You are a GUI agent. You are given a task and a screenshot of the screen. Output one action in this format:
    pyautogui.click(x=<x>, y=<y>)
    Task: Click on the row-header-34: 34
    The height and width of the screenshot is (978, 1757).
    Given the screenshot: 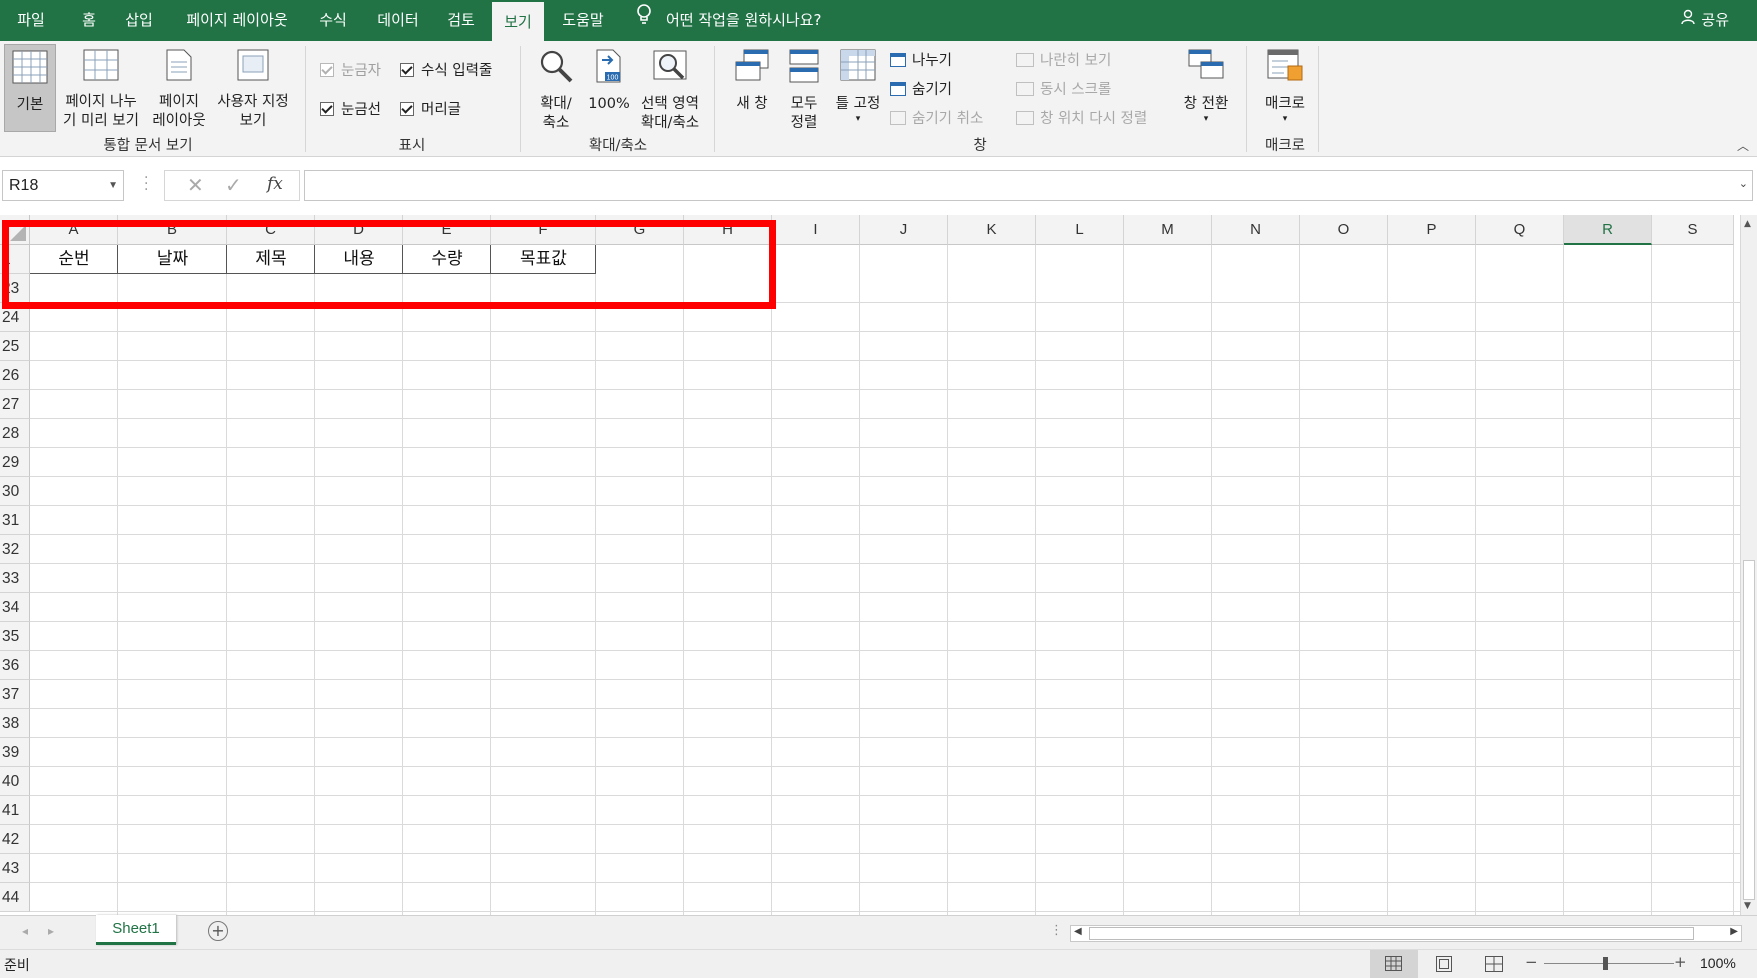 What is the action you would take?
    pyautogui.click(x=15, y=607)
    